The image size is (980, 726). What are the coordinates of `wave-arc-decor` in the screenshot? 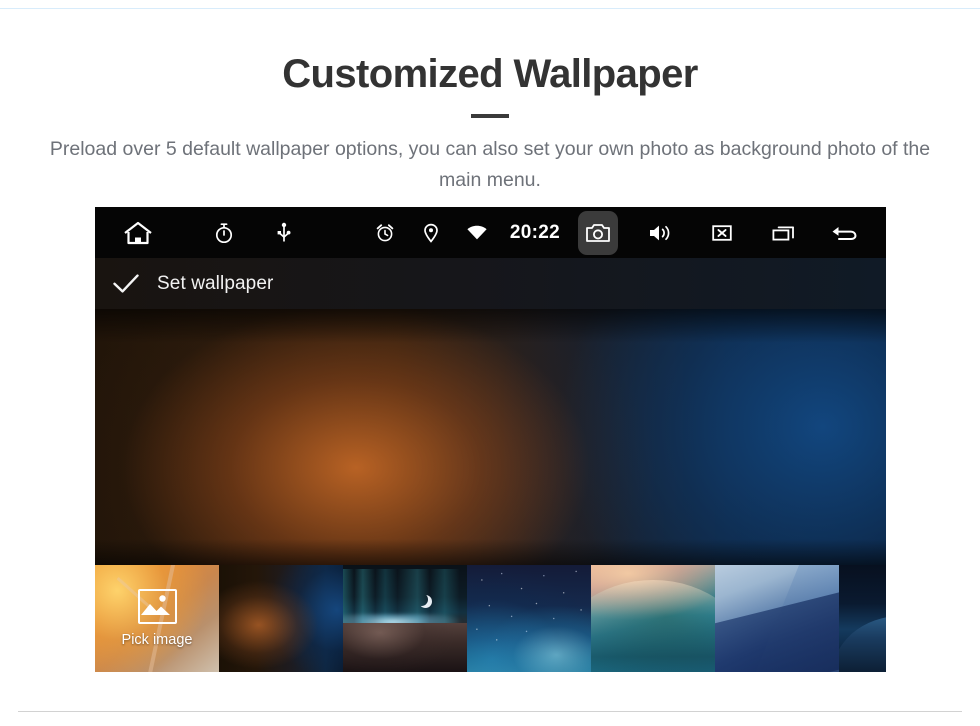 It's located at (653, 625).